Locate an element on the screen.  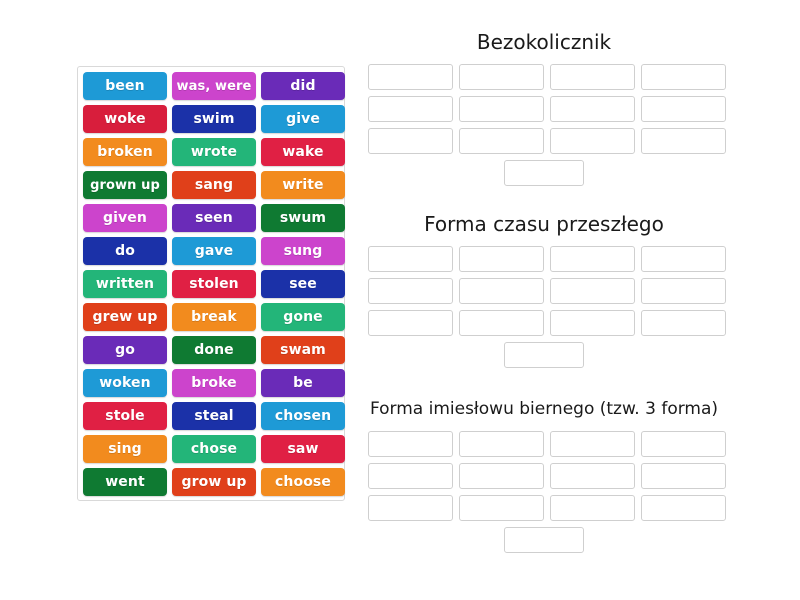
word-tile: steal is located at coordinates (214, 416).